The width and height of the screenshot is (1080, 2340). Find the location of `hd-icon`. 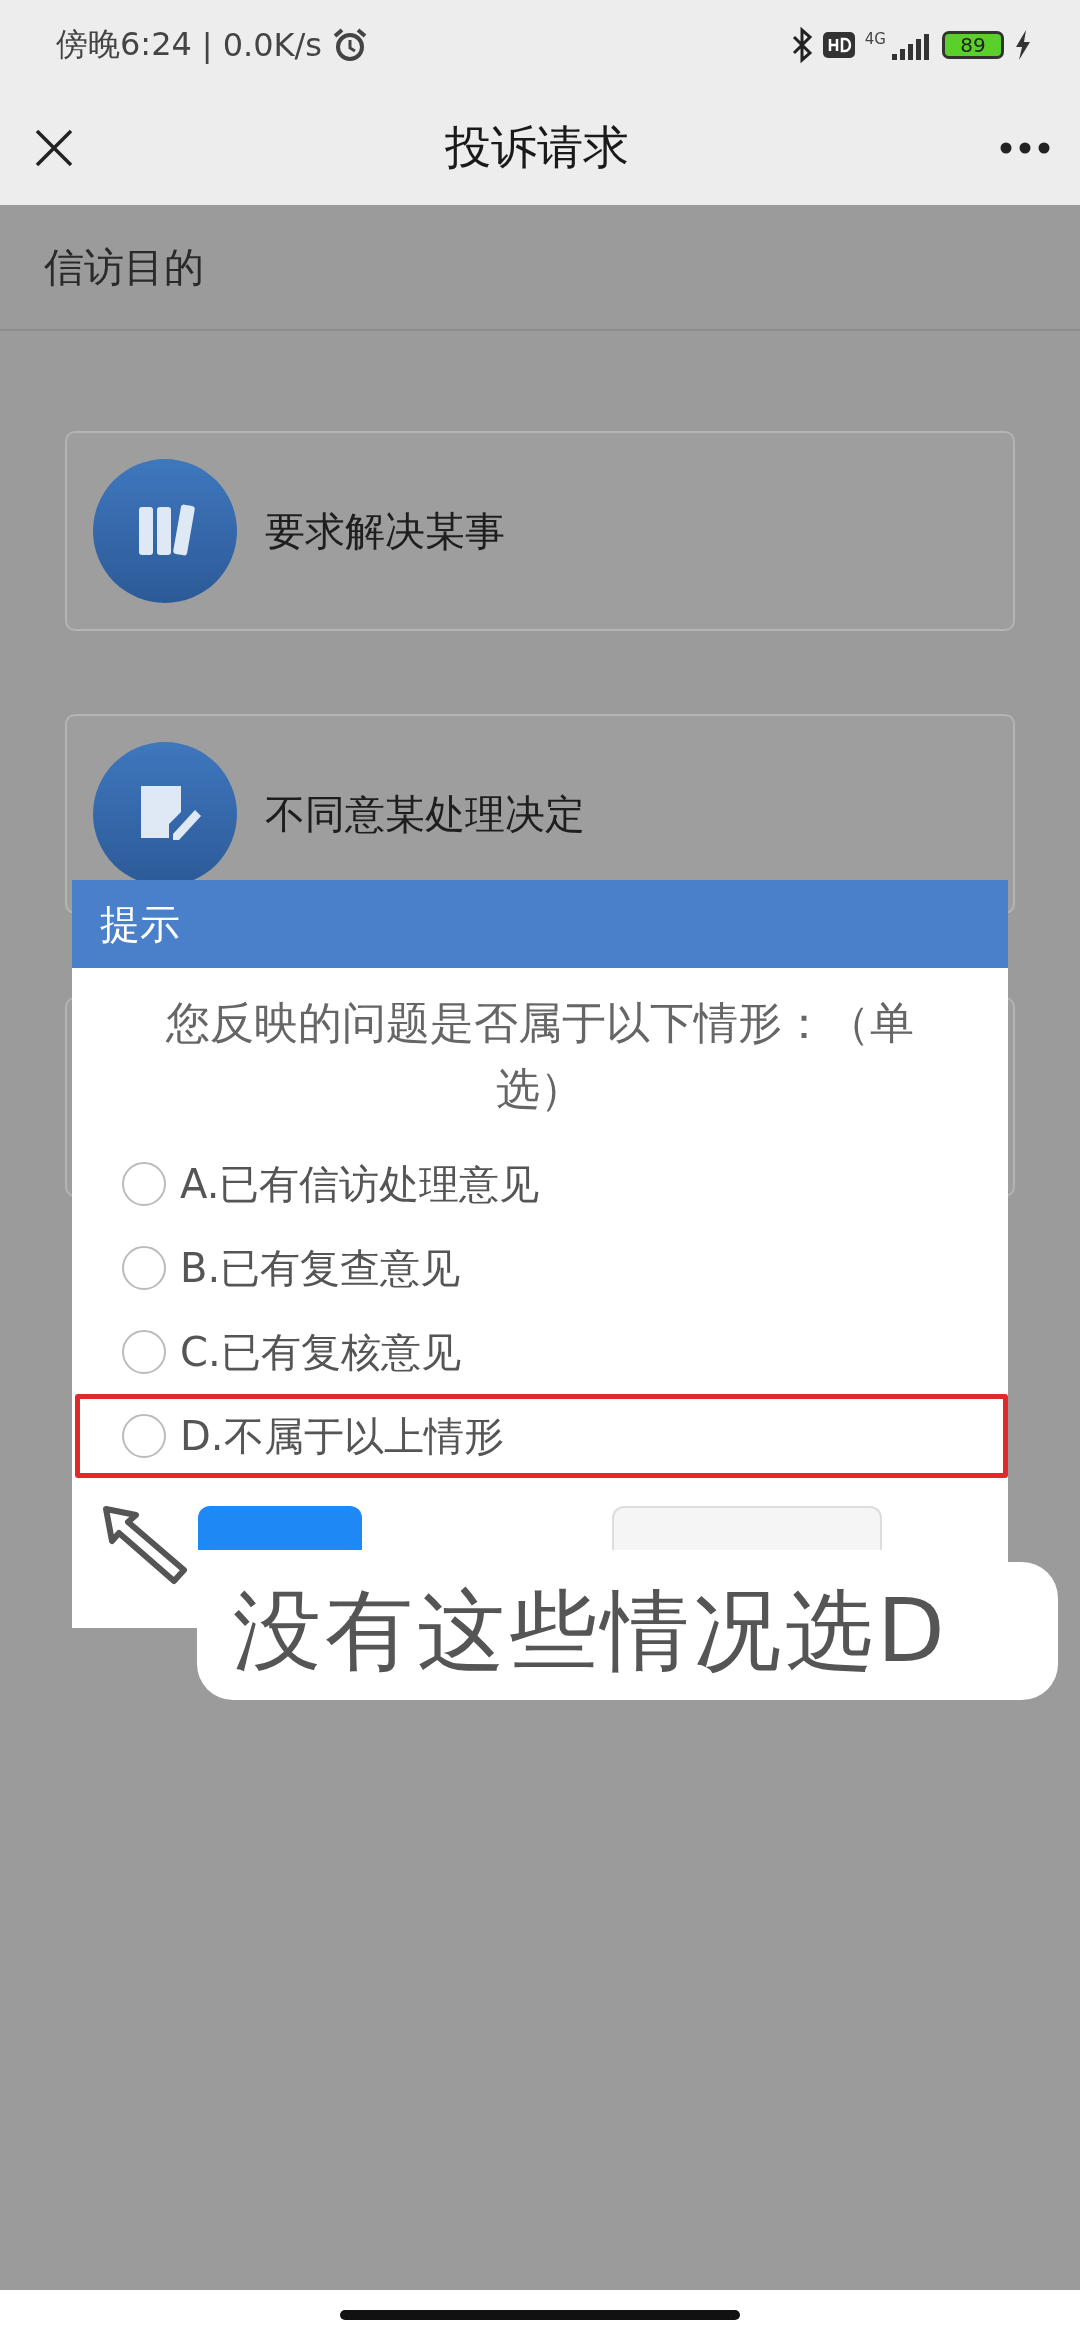

hd-icon is located at coordinates (838, 45).